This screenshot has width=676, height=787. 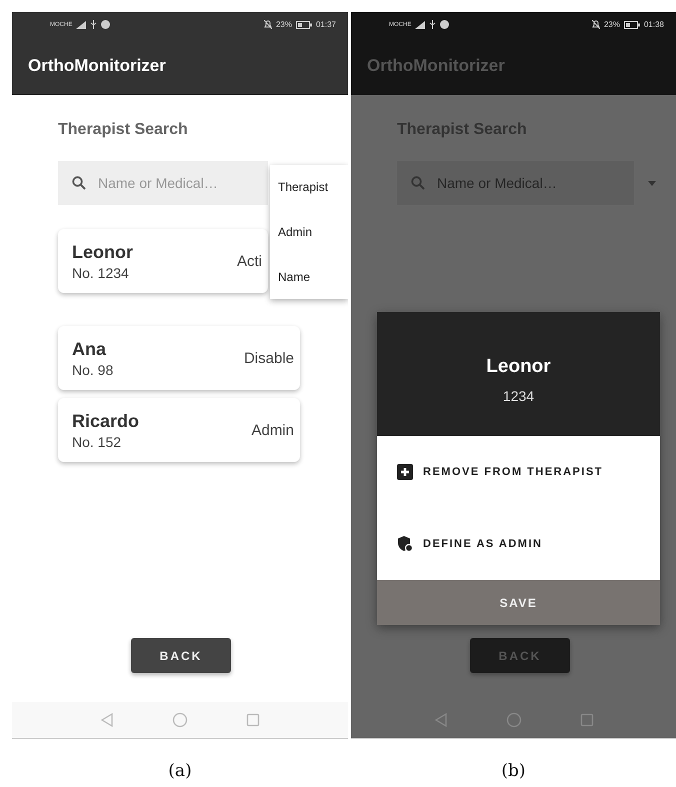 I want to click on figure-caption: (a), so click(x=180, y=771).